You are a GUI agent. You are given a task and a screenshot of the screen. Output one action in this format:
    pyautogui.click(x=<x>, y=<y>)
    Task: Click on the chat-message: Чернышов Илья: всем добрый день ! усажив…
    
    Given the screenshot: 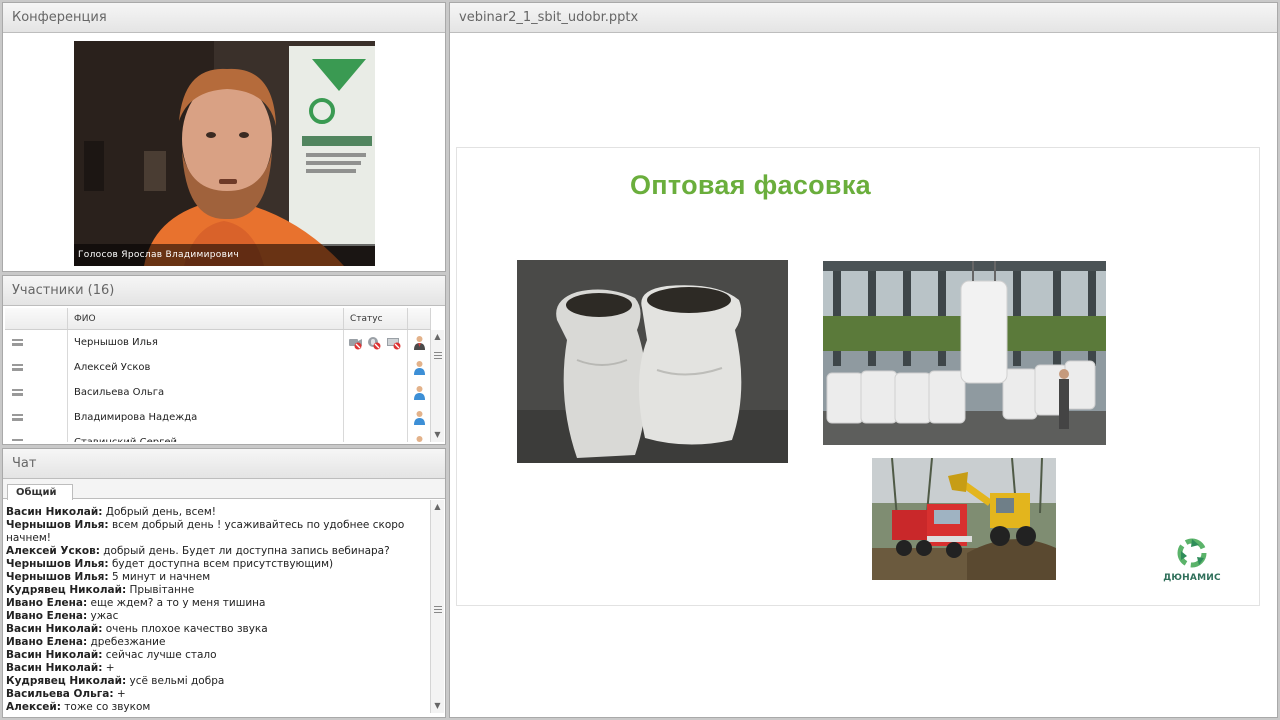 What is the action you would take?
    pyautogui.click(x=217, y=532)
    